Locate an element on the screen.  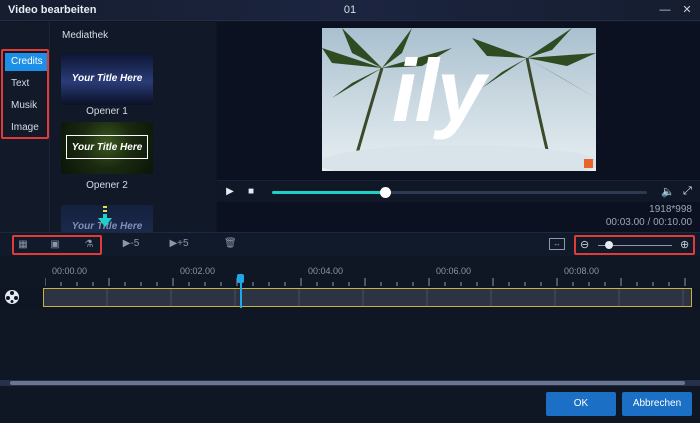
download-arrow-icon is located at coordinates (105, 217).